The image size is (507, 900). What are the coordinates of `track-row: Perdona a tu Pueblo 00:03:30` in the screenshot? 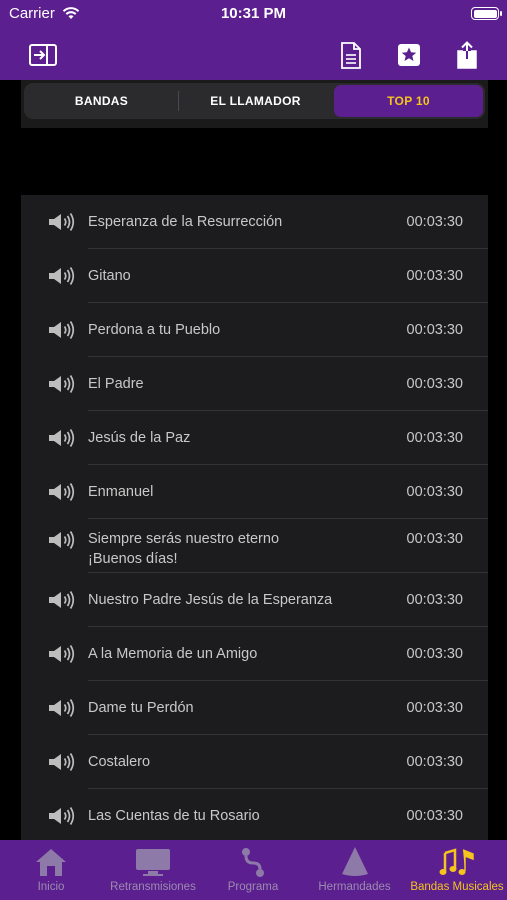 It's located at (254, 330).